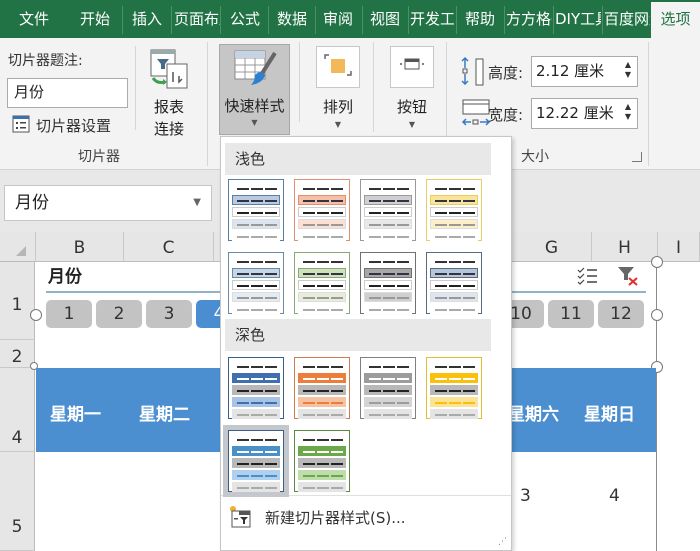 Image resolution: width=700 pixels, height=551 pixels. Describe the element at coordinates (197, 203) in the screenshot. I see `name-box-dropdown-icon: ▼` at that location.